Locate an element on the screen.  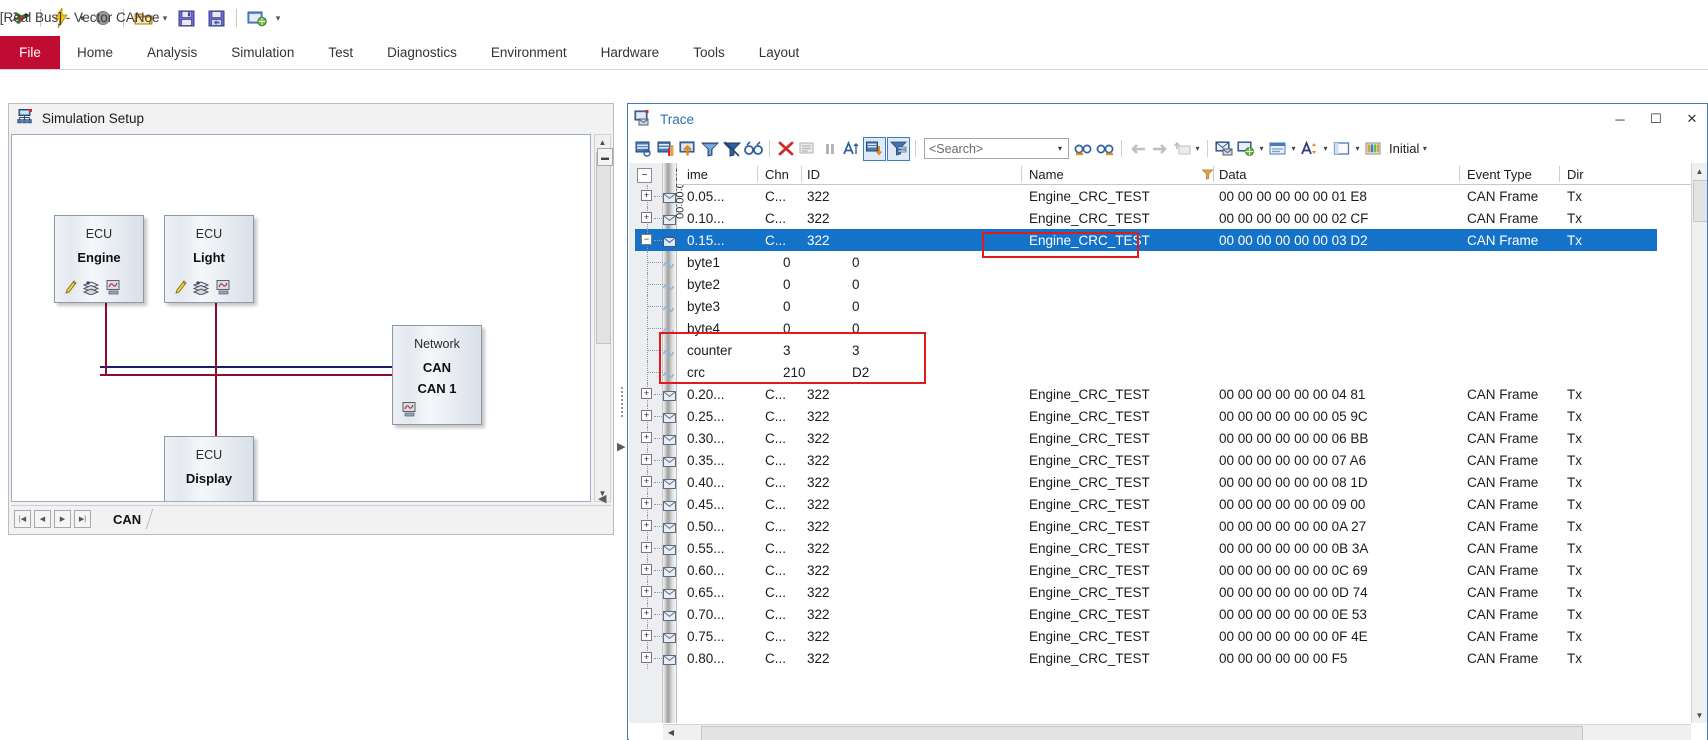
analysis-filter-icon is located at coordinates (874, 148).